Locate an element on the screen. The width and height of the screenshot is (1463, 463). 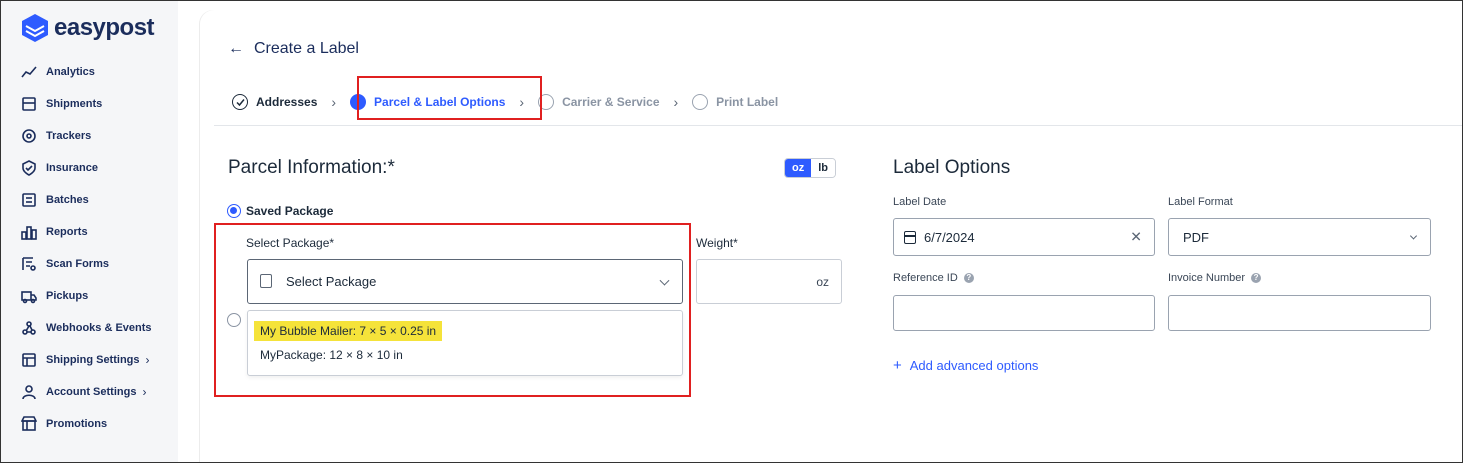
sidebar-item-label: Pickups is located at coordinates (67, 296).